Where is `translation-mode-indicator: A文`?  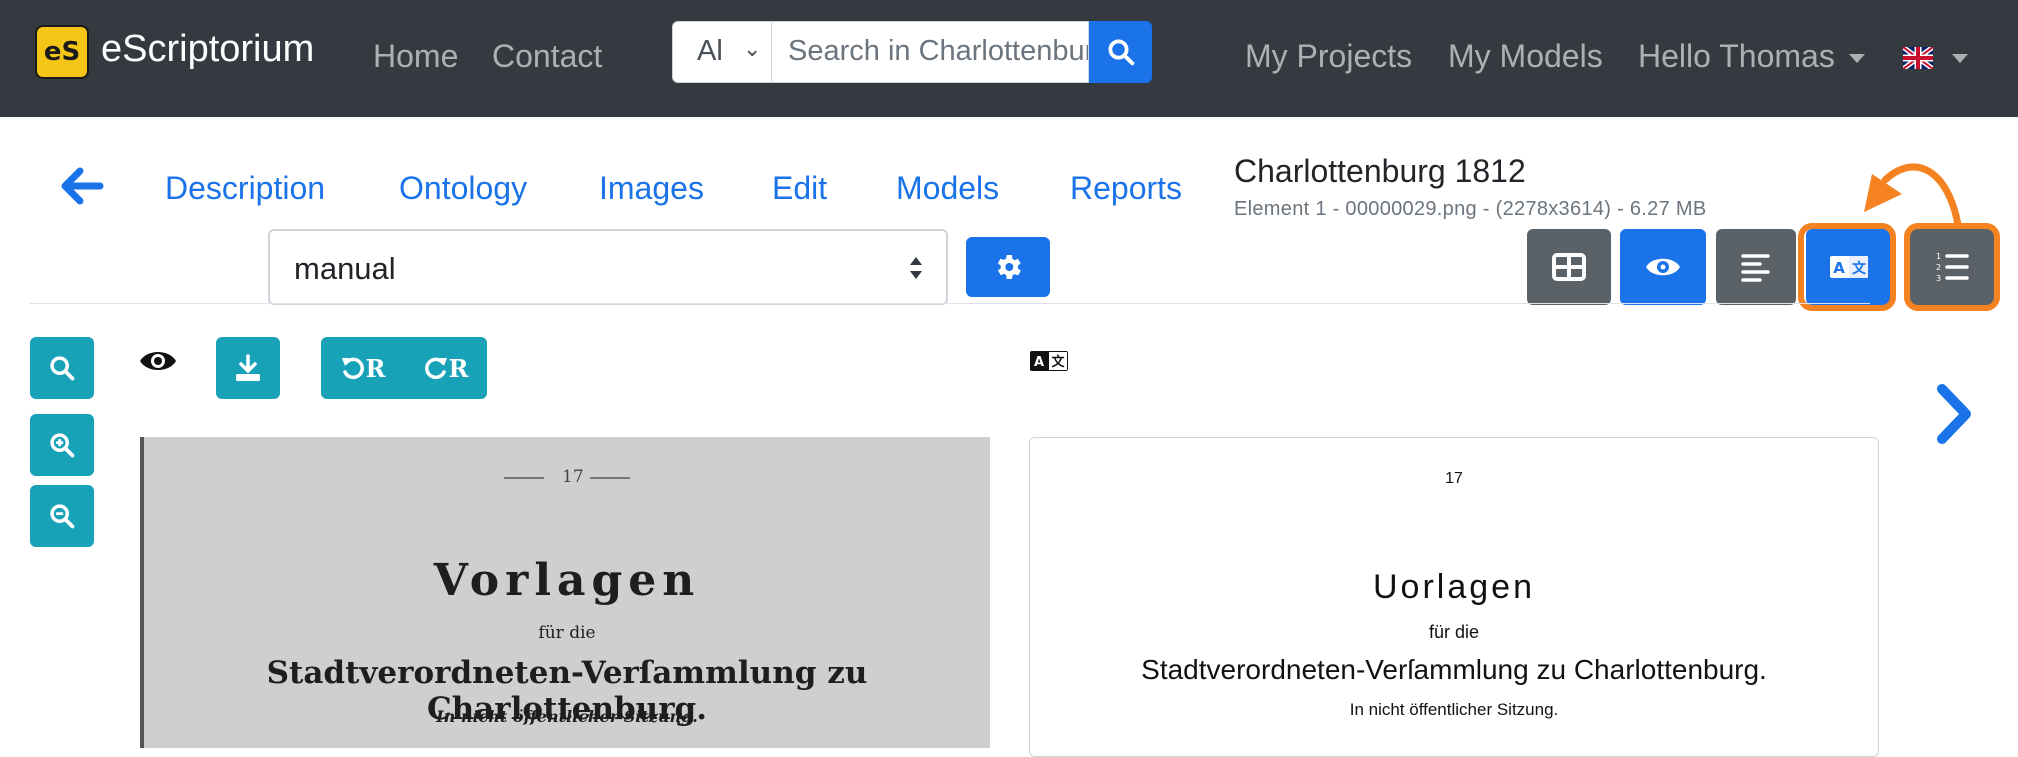
translation-mode-indicator: A文 is located at coordinates (1049, 361).